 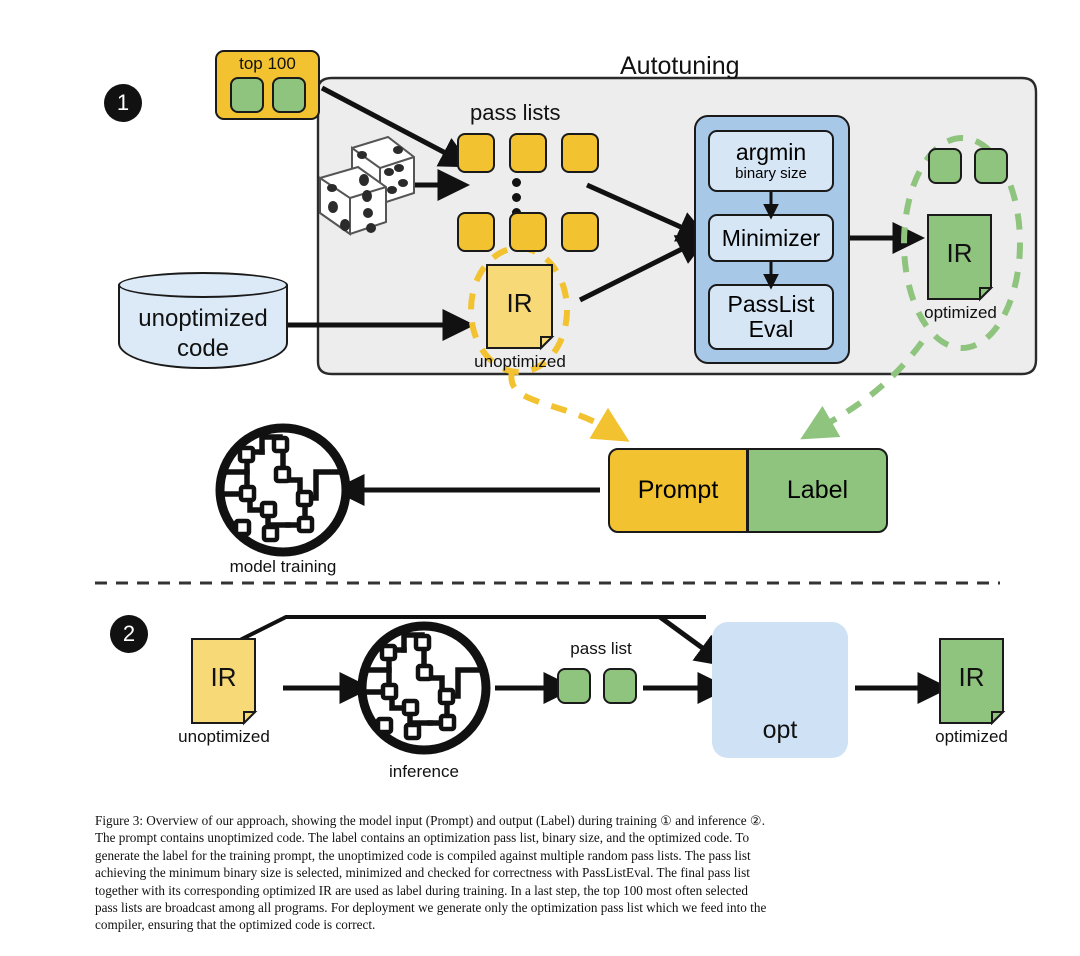 I want to click on unoptimized-ir-text: IR, so click(x=519, y=303).